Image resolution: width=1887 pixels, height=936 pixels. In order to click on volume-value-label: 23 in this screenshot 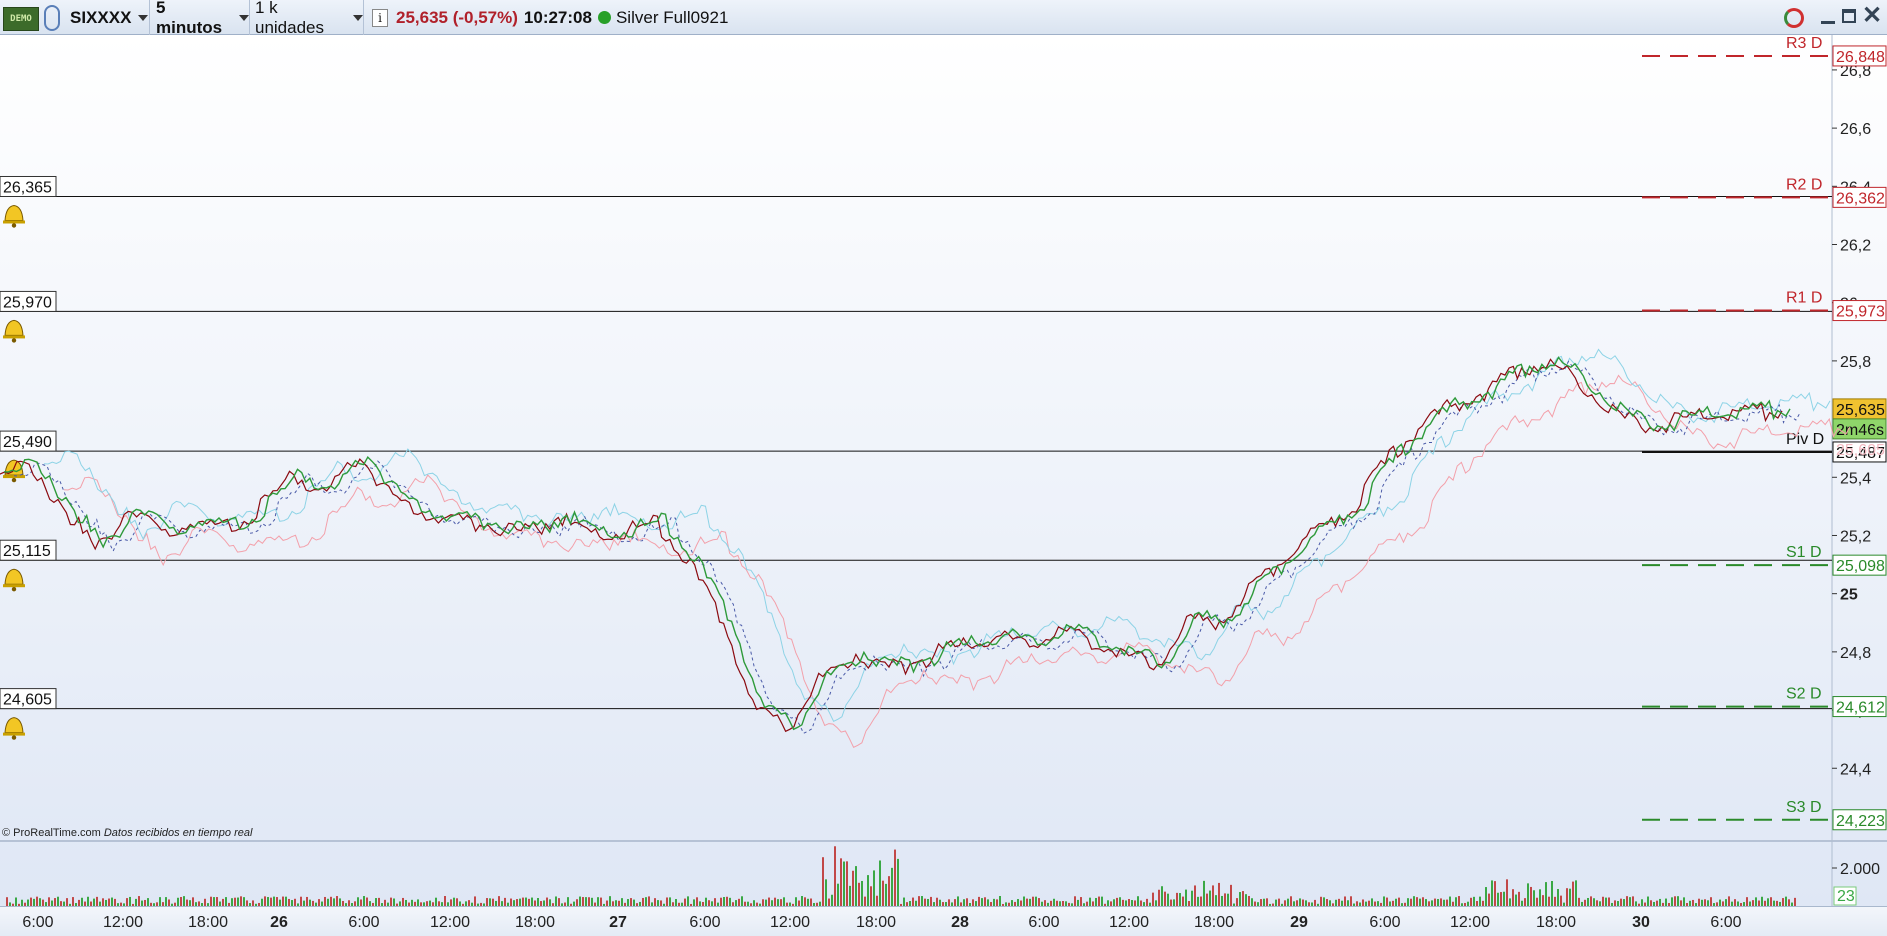, I will do `click(1846, 896)`.